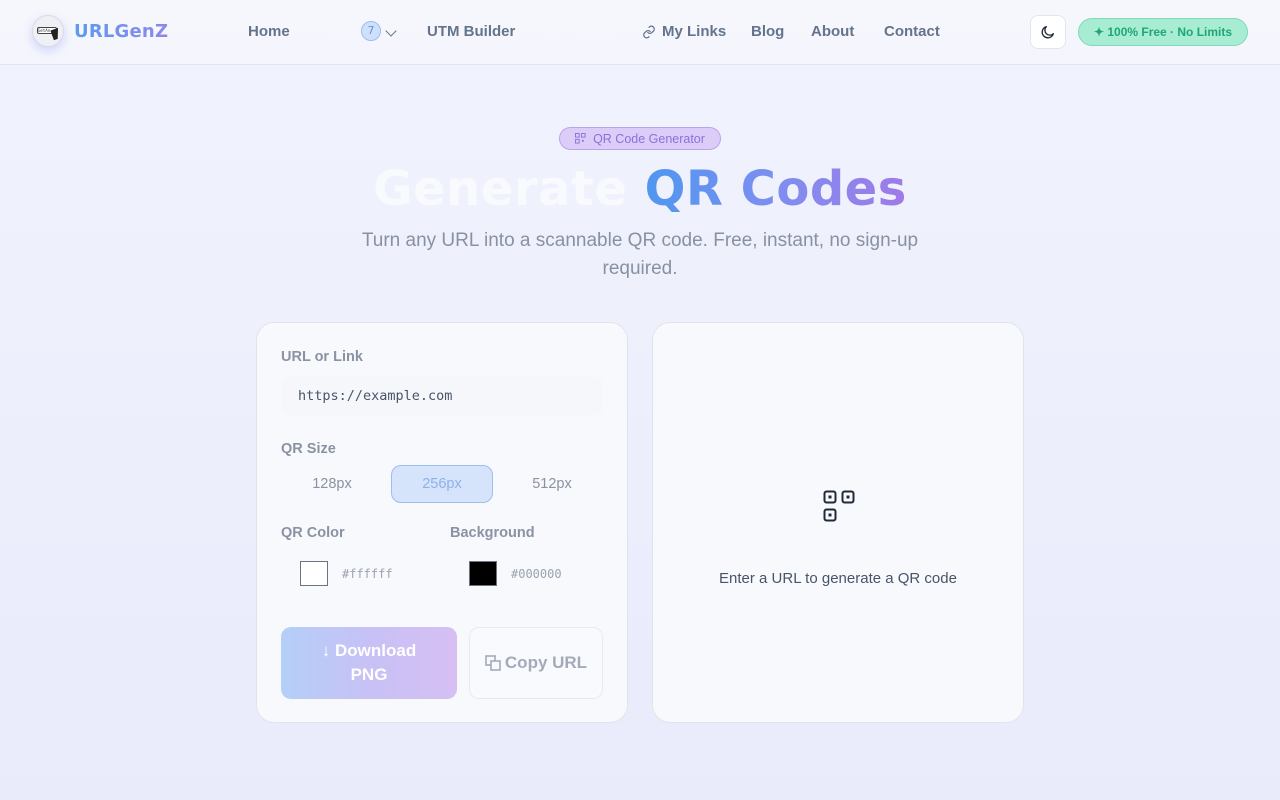  Describe the element at coordinates (391, 31) in the screenshot. I see `chevron-down-icon` at that location.